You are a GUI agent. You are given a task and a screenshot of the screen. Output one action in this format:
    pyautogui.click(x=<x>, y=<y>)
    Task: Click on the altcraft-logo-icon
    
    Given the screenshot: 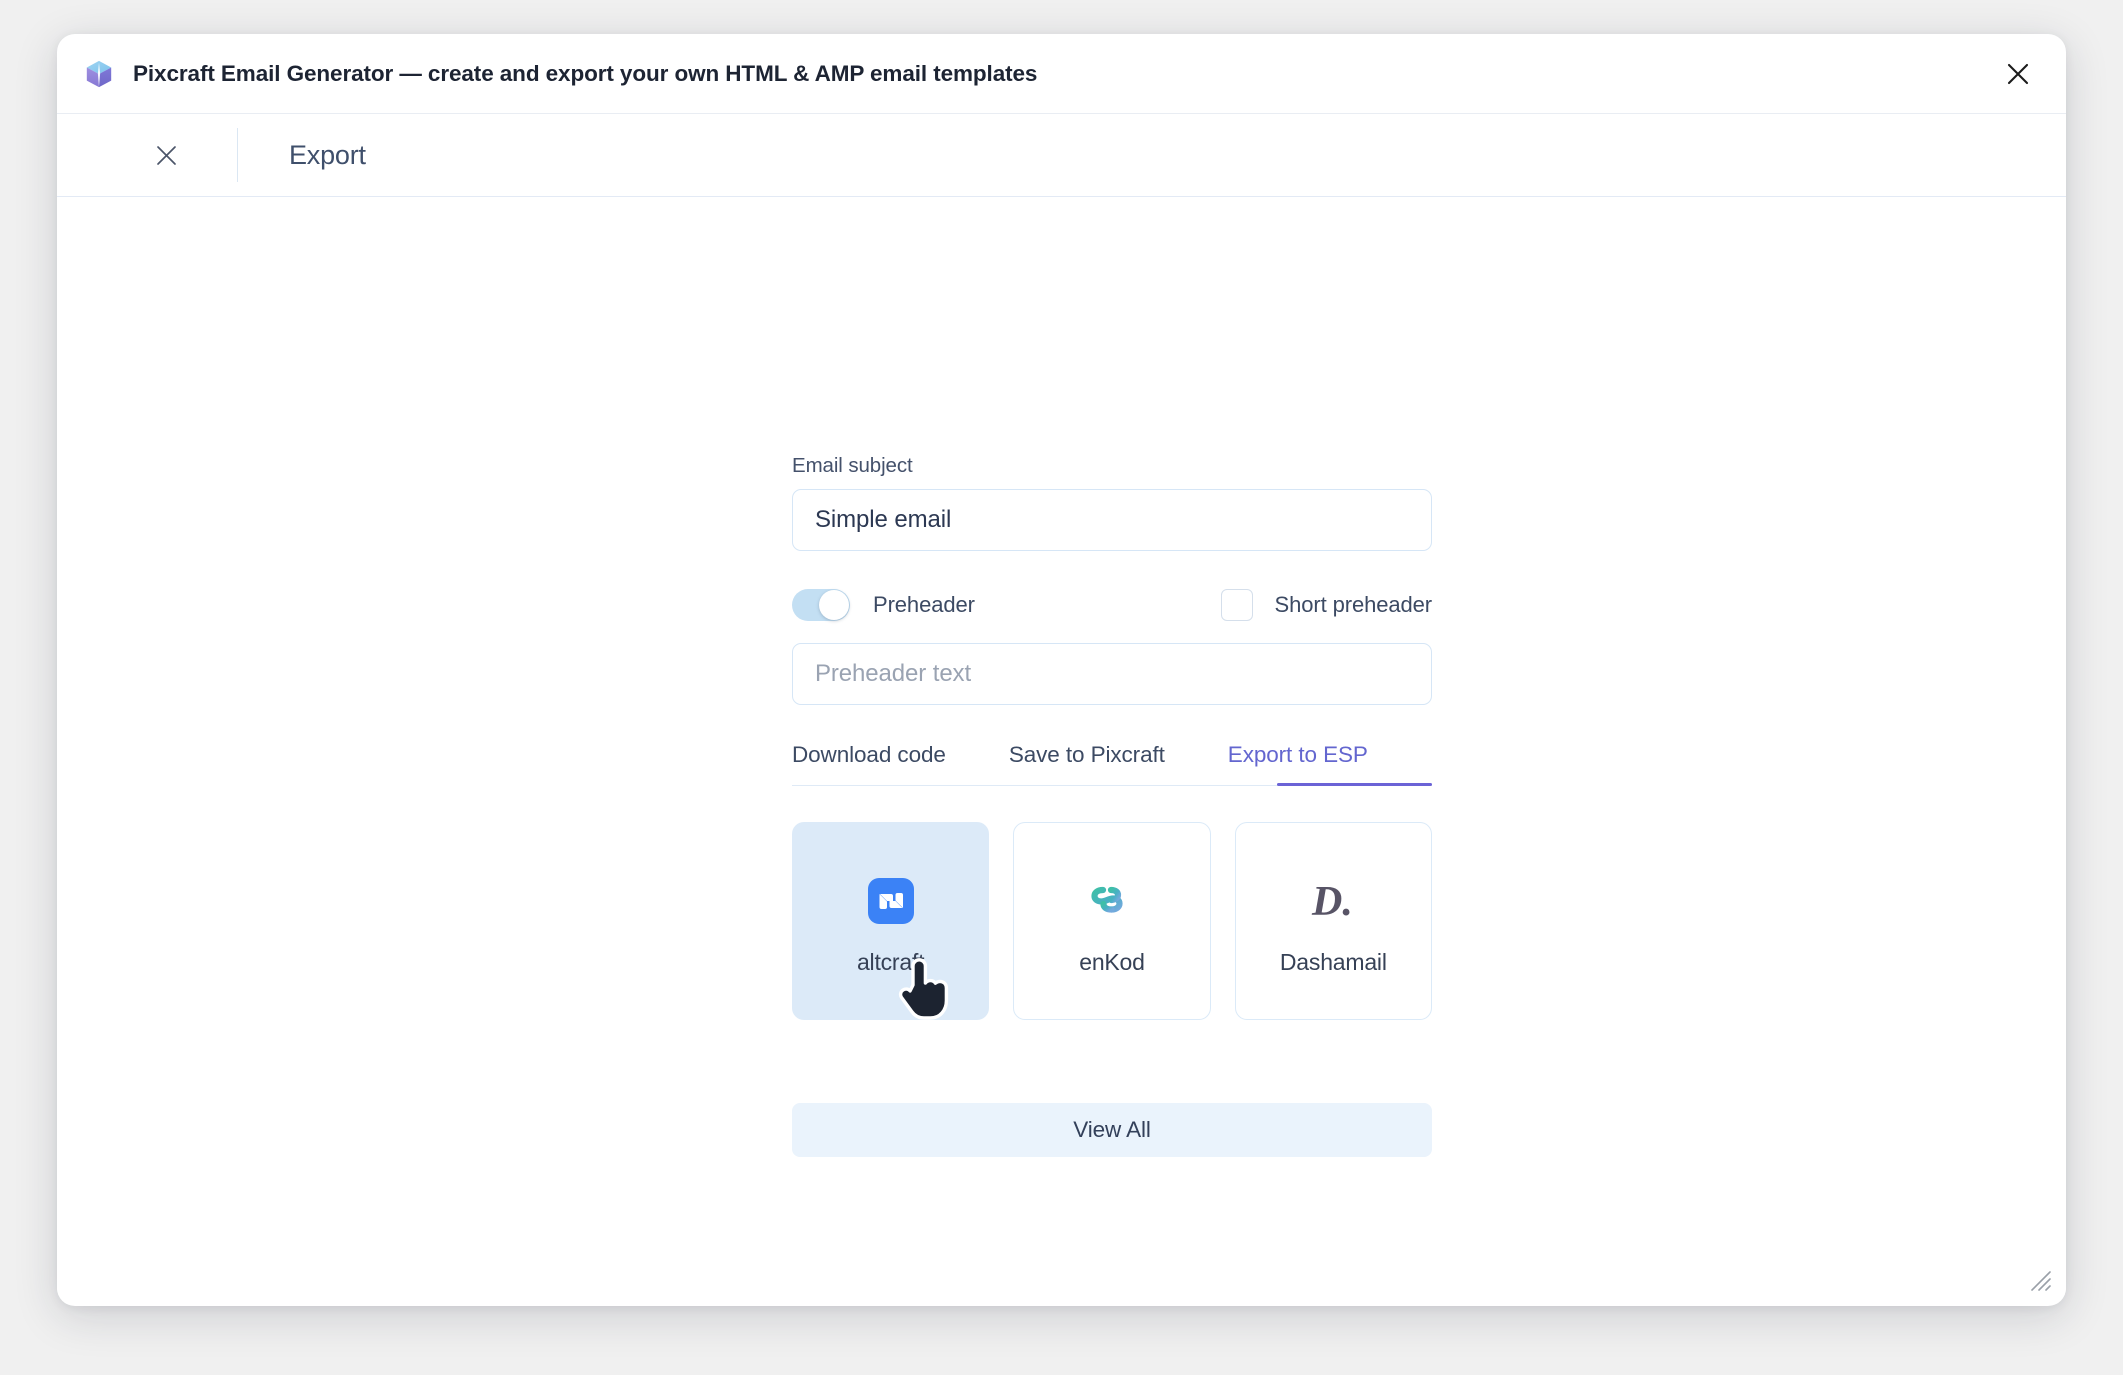 What is the action you would take?
    pyautogui.click(x=890, y=901)
    